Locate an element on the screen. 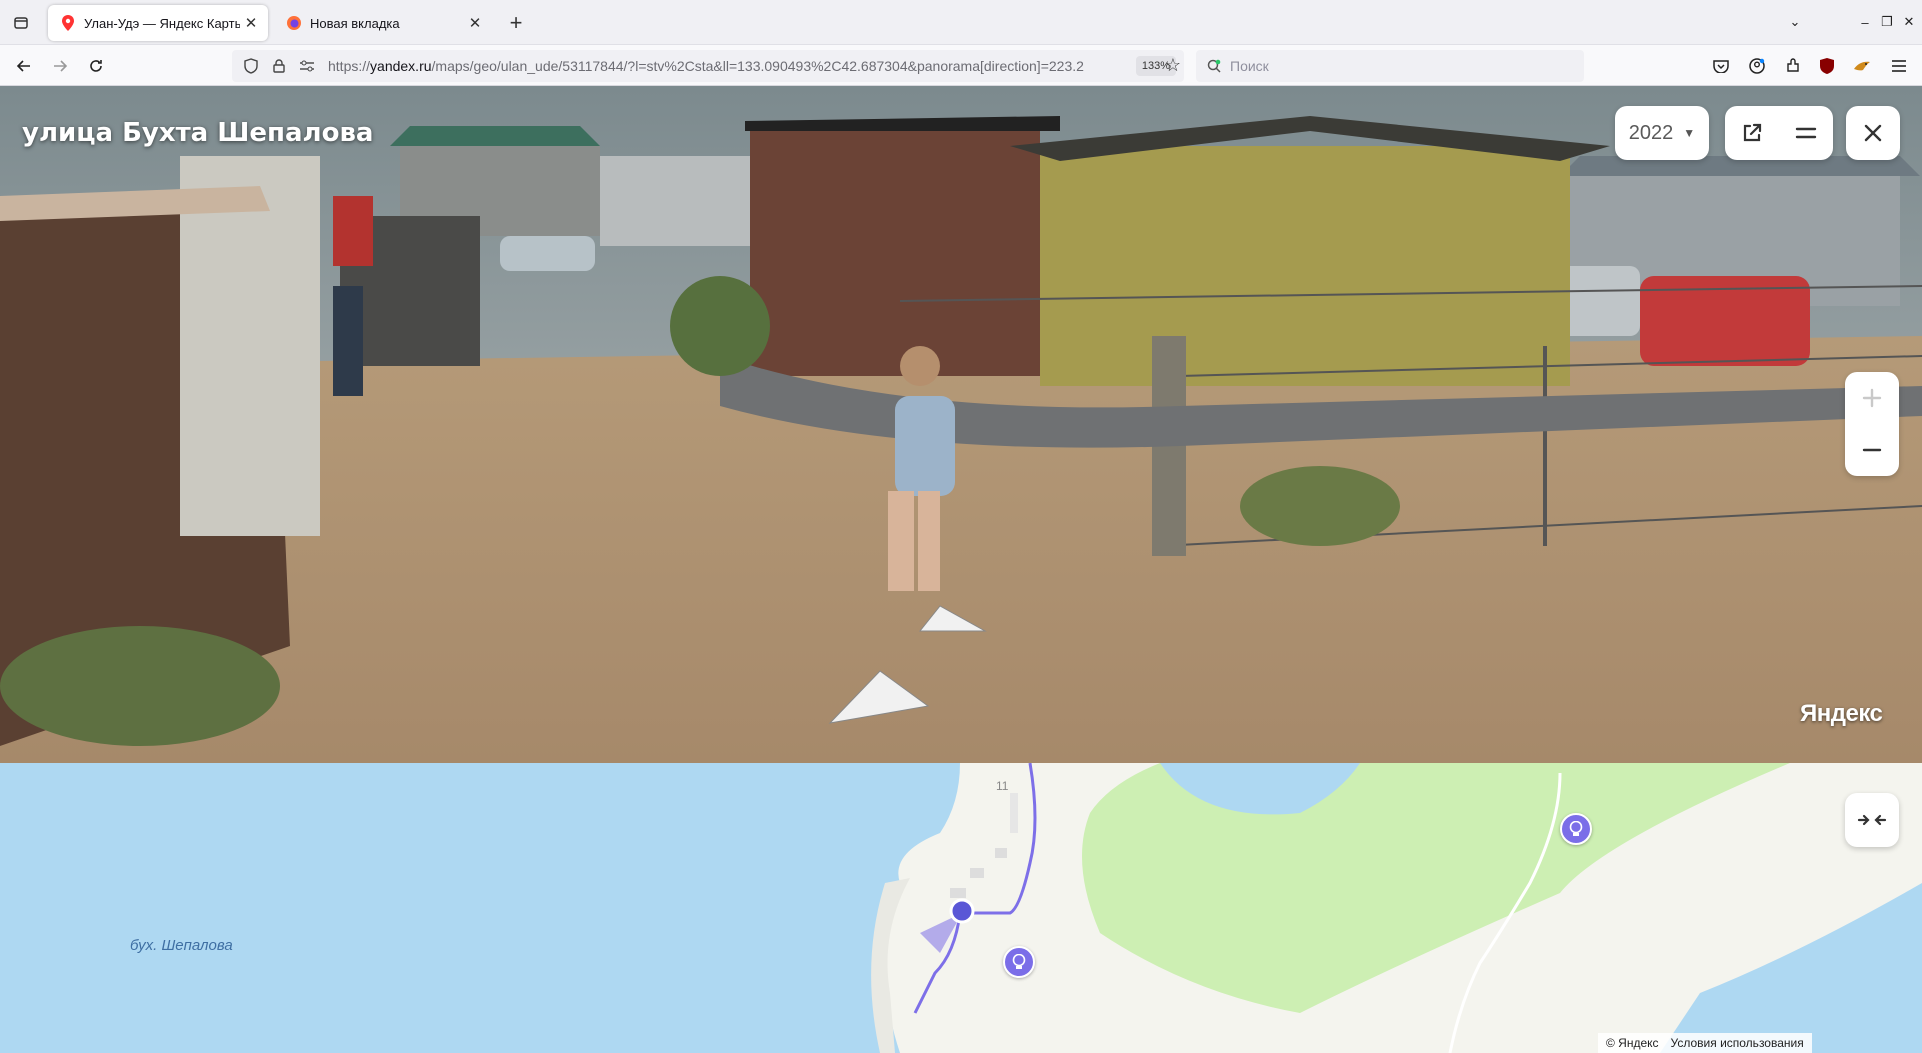 The image size is (1922, 1053). tab-title: Новая вкладка is located at coordinates (355, 23).